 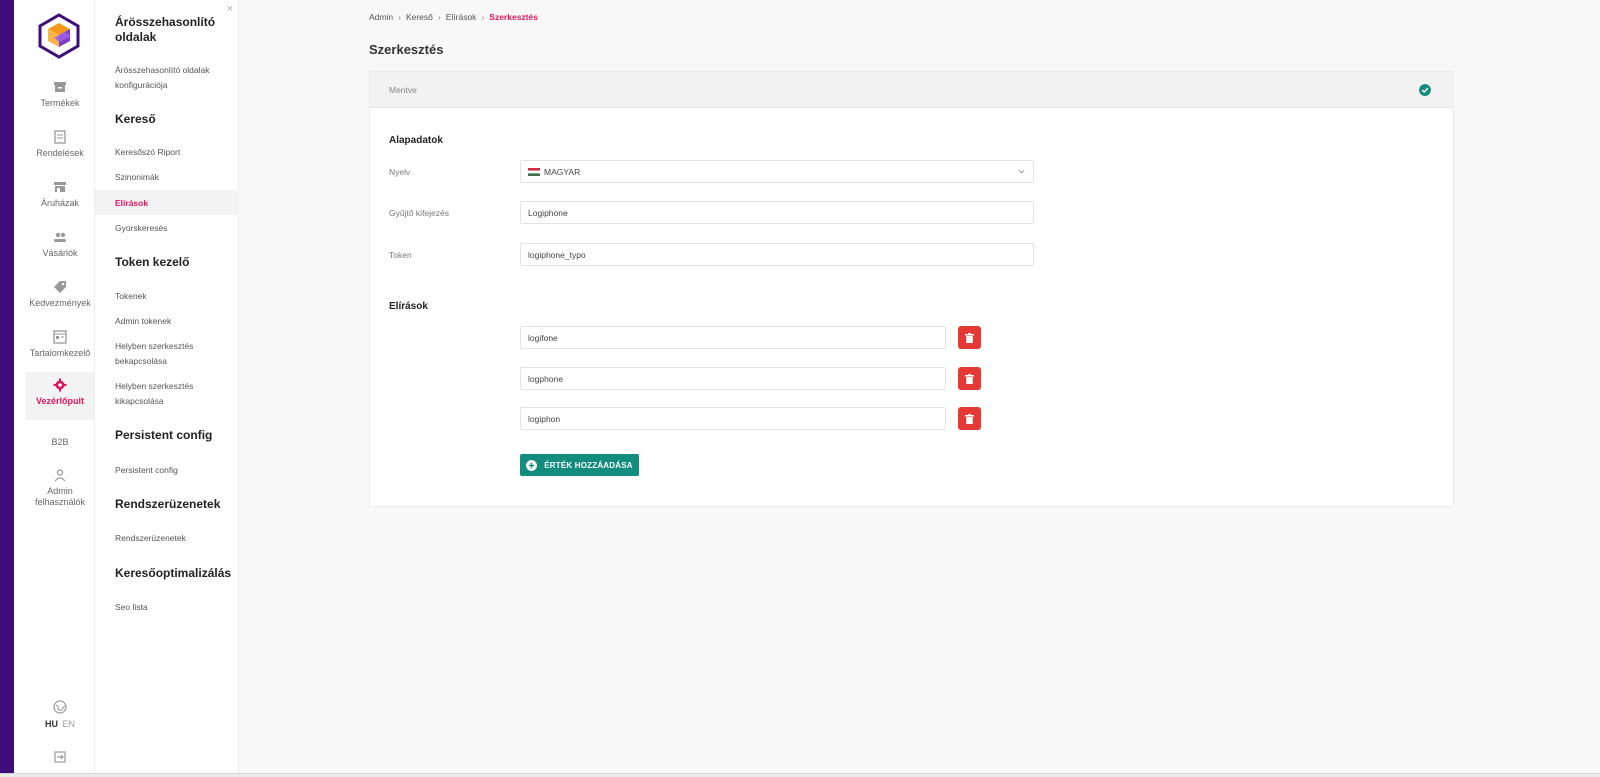 I want to click on submenu-link: Helyben szerkesztés kikapcsolása, so click(x=160, y=394).